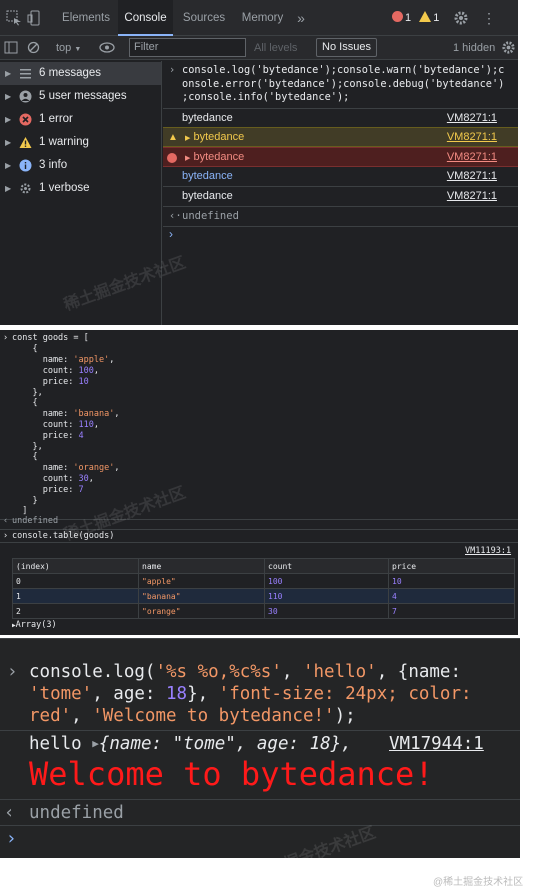 The width and height of the screenshot is (541, 893). Describe the element at coordinates (301, 18) in the screenshot. I see `more-tabs-button: »` at that location.